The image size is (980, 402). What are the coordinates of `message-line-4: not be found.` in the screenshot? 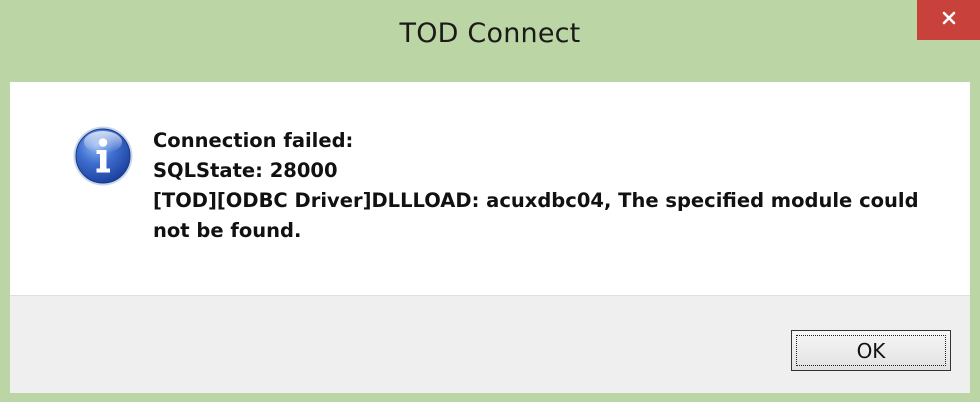 It's located at (227, 230).